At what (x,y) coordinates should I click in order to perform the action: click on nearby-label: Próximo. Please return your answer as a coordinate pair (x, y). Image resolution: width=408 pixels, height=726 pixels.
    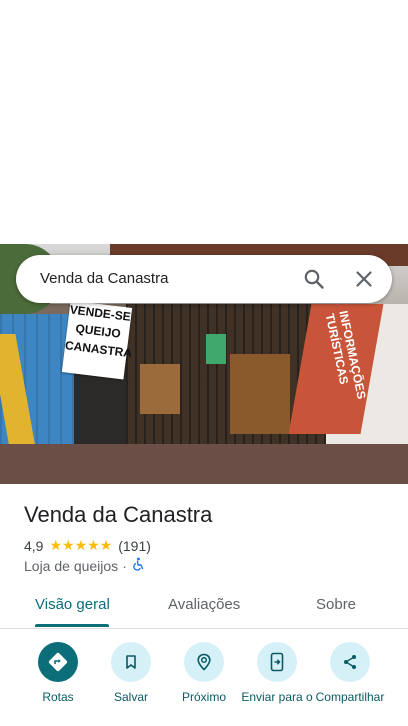
    Looking at the image, I should click on (203, 697).